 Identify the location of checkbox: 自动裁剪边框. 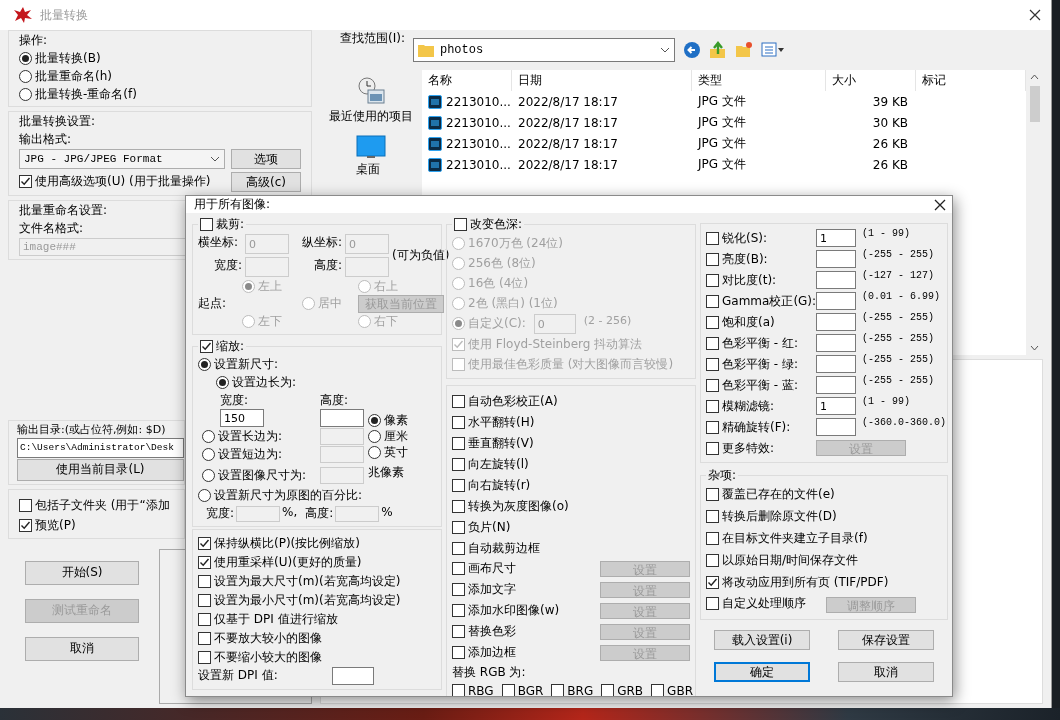
(496, 548).